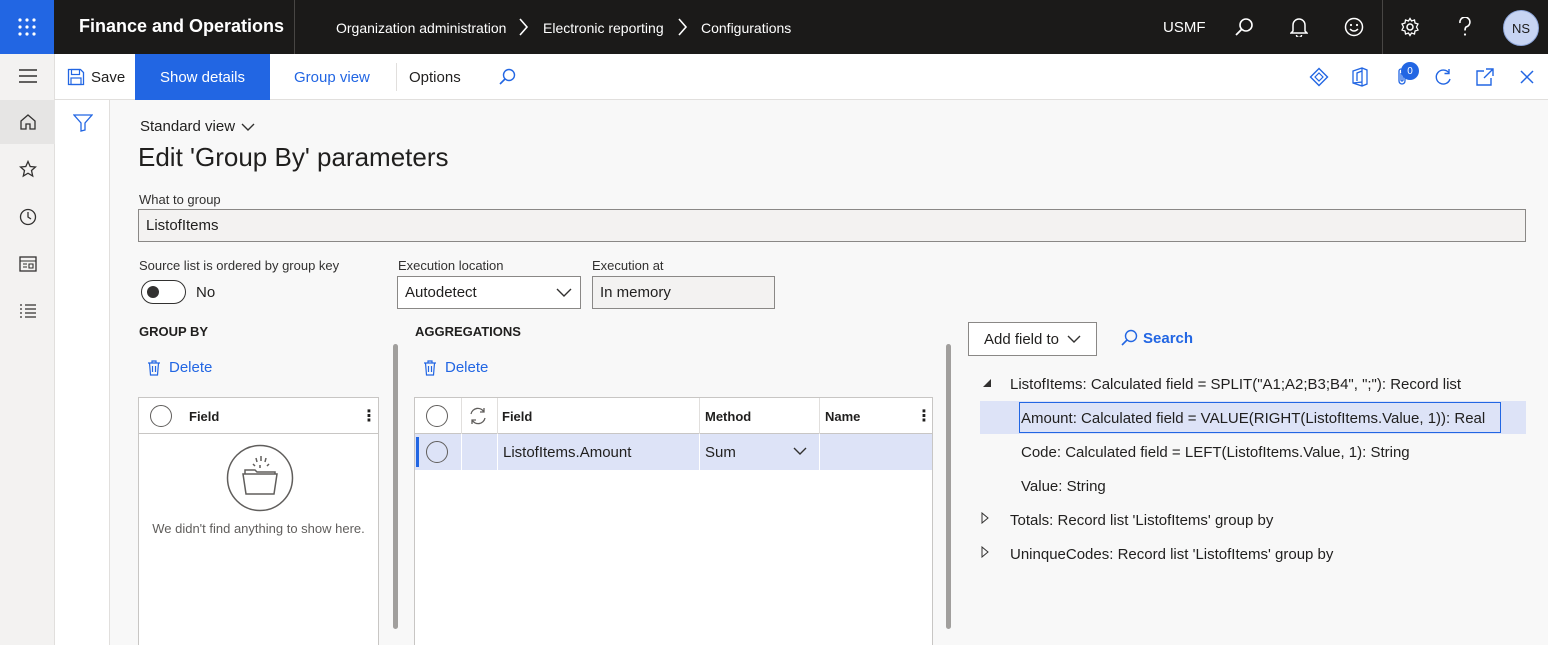  I want to click on bell-icon, so click(1299, 27).